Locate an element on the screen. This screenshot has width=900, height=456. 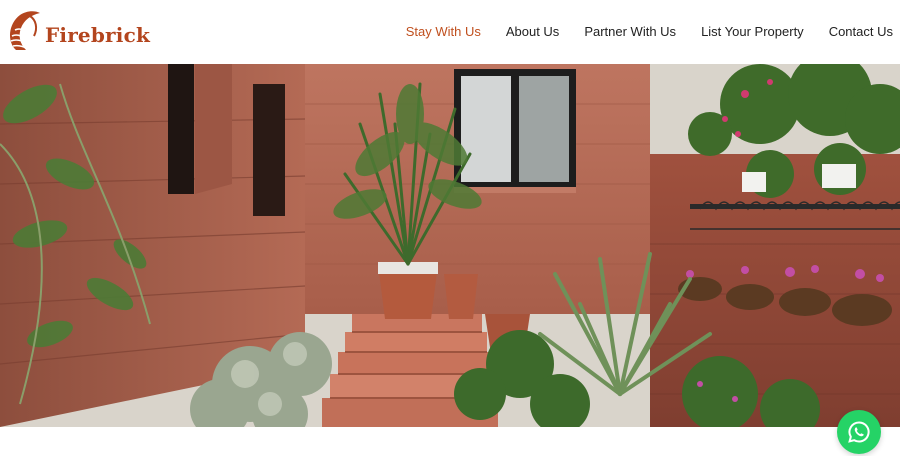
nav-item-stay-with-us: Stay With Us is located at coordinates (443, 32).